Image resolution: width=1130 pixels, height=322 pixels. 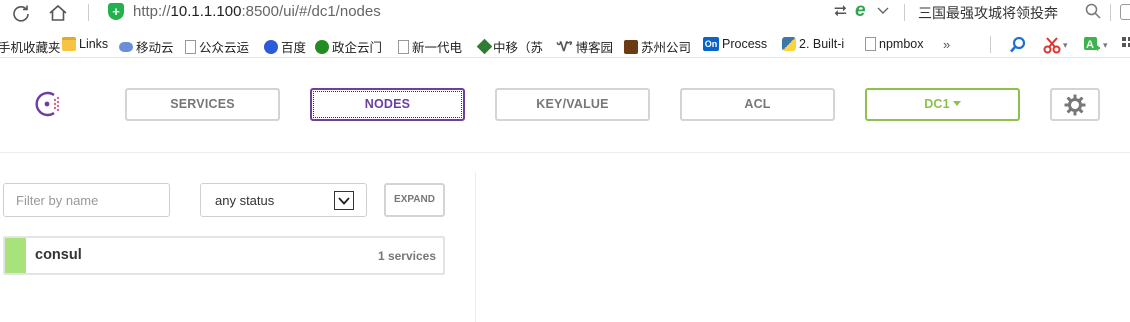 I want to click on baidu-paw-icon, so click(x=271, y=46).